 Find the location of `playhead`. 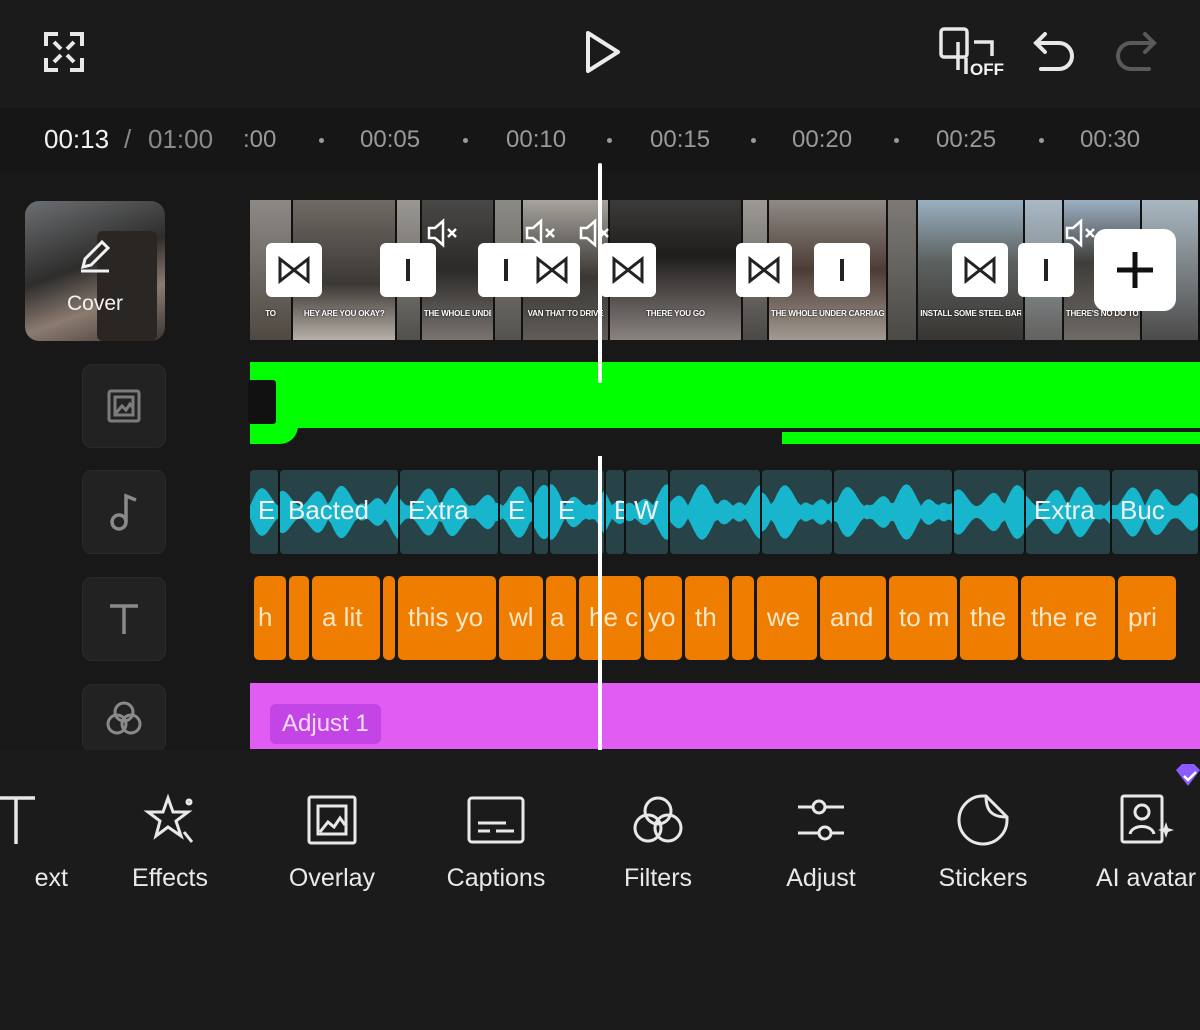

playhead is located at coordinates (600, 273).